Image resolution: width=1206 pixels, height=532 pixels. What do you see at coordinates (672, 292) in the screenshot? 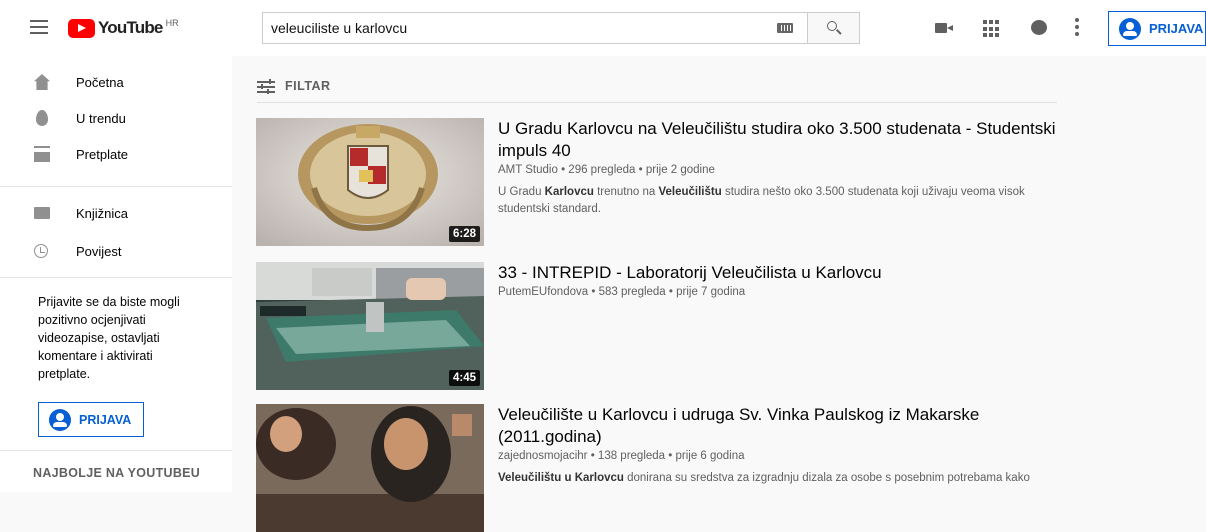
I see `views-date: 583 pregleda • prije 7 godina` at bounding box center [672, 292].